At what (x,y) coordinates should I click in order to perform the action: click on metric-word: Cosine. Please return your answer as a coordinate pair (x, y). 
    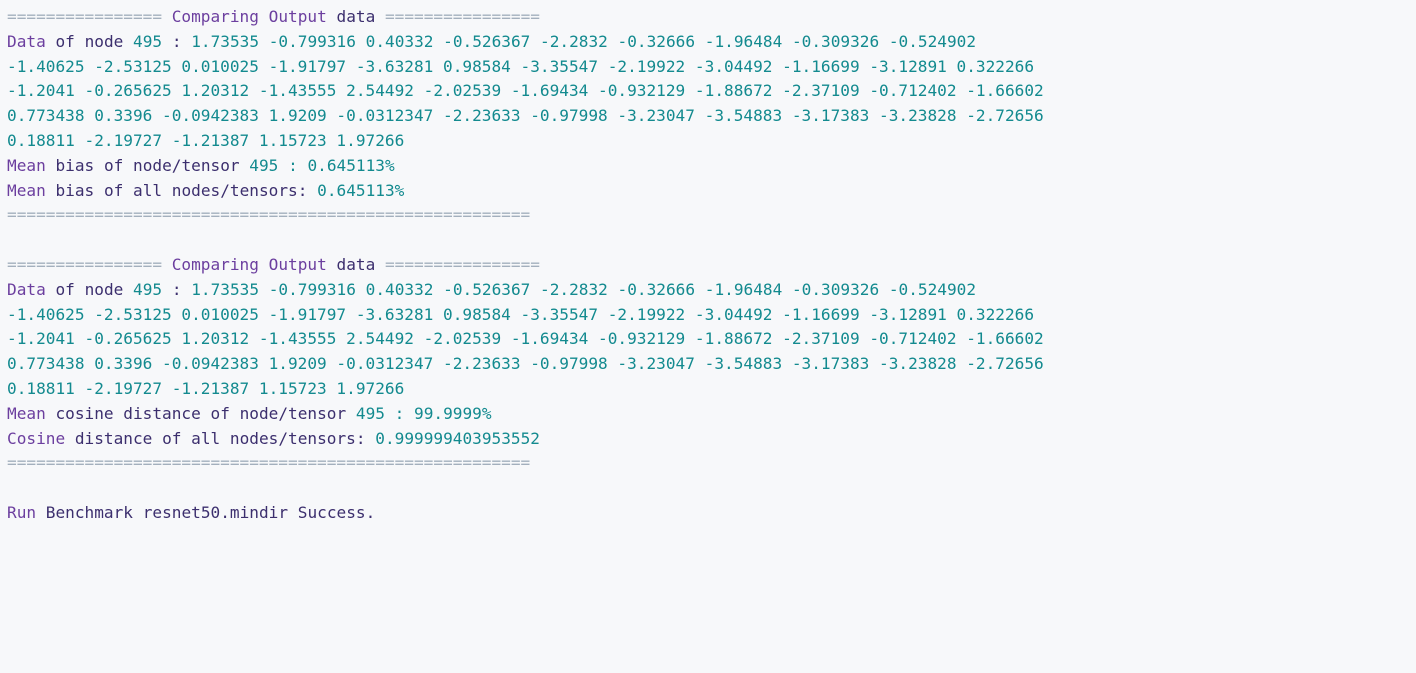
    Looking at the image, I should click on (36, 438).